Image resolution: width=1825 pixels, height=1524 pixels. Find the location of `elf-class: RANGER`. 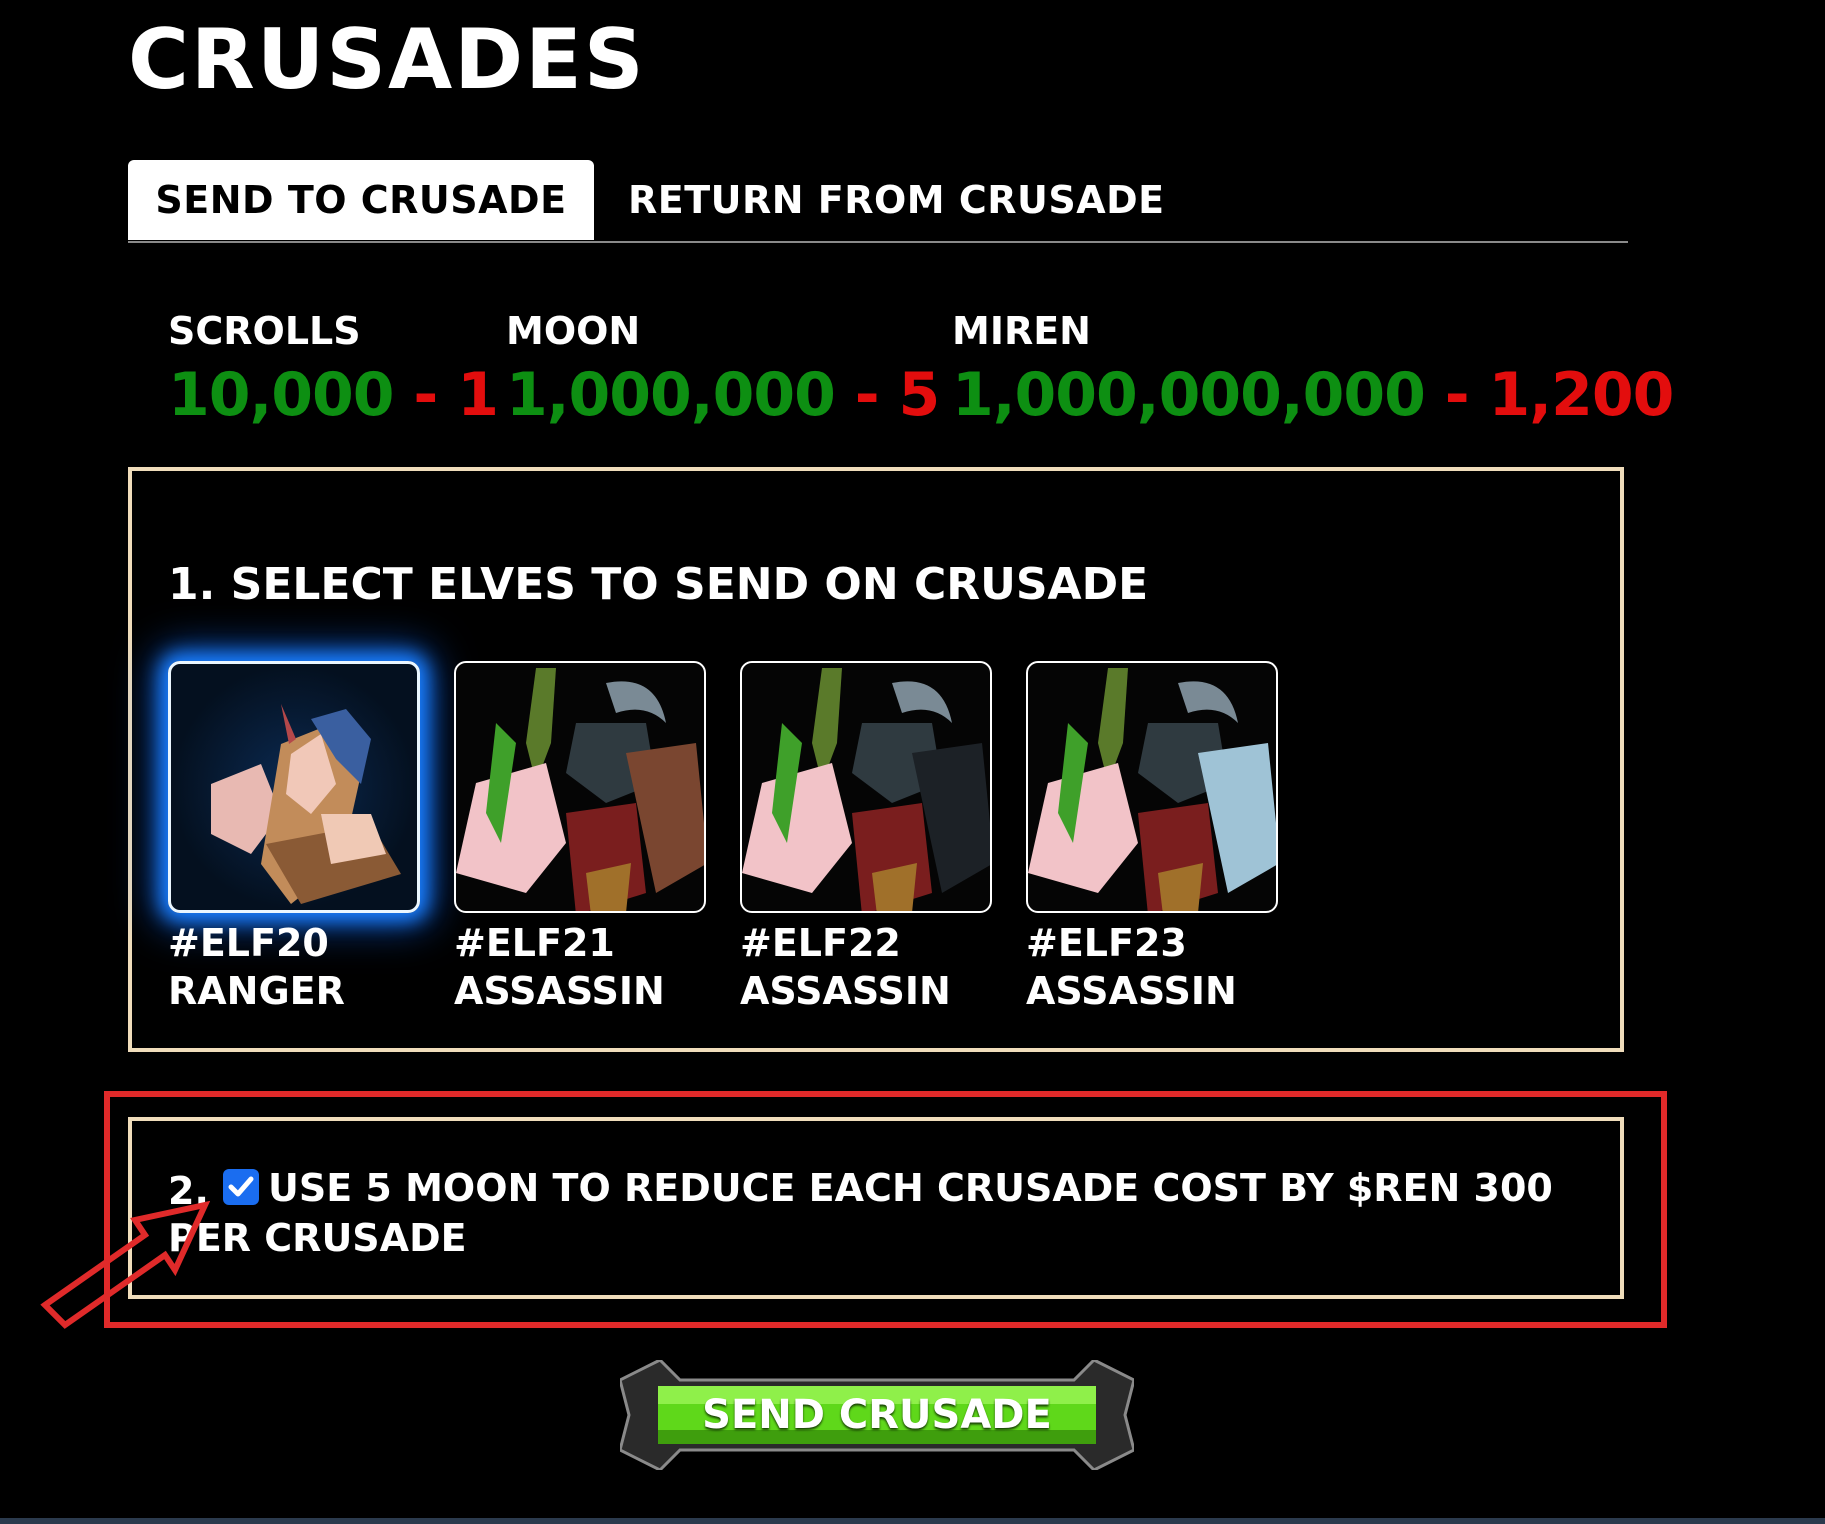

elf-class: RANGER is located at coordinates (256, 991).